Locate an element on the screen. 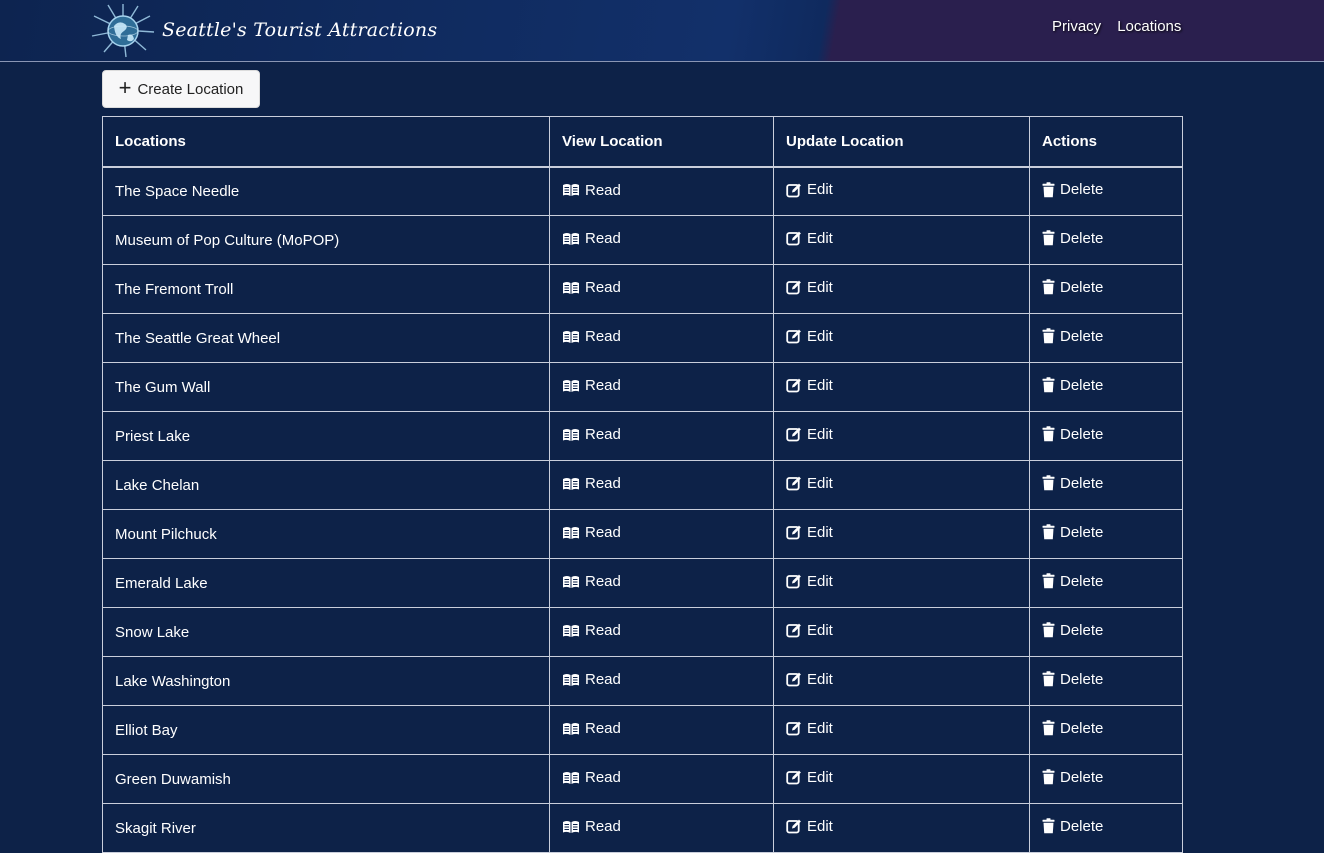 This screenshot has height=853, width=1324. table-row: Priest Lake Read Edit Delete is located at coordinates (642, 436).